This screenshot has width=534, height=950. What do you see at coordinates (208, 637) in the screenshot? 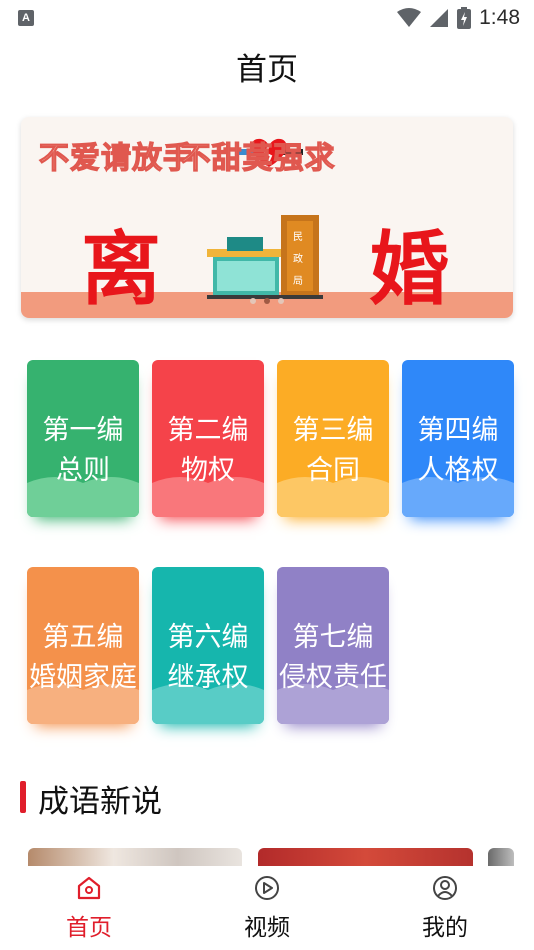
I see `card-volume-label: 第六编` at bounding box center [208, 637].